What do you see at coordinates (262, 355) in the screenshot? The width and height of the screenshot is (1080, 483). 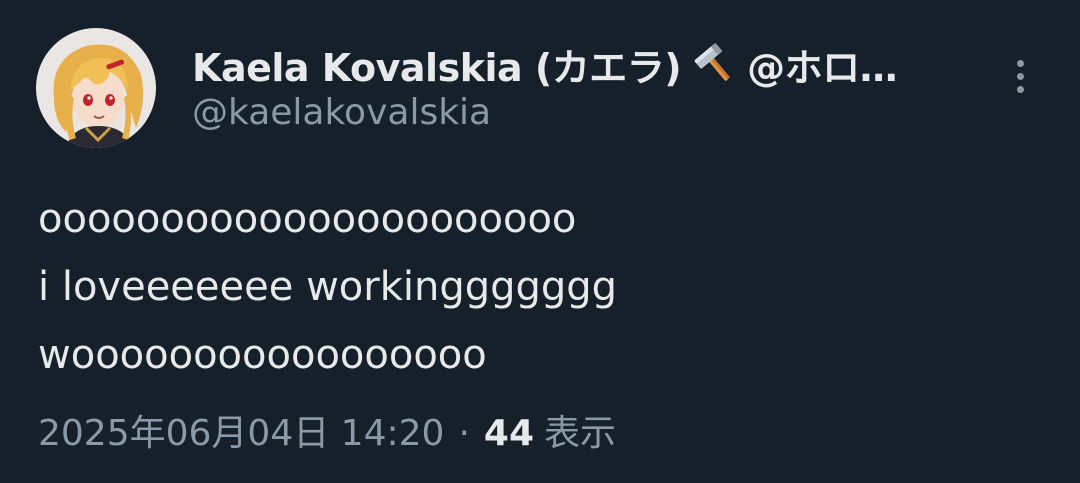 I see `tweet-text-line: wooooooooooooooooo` at bounding box center [262, 355].